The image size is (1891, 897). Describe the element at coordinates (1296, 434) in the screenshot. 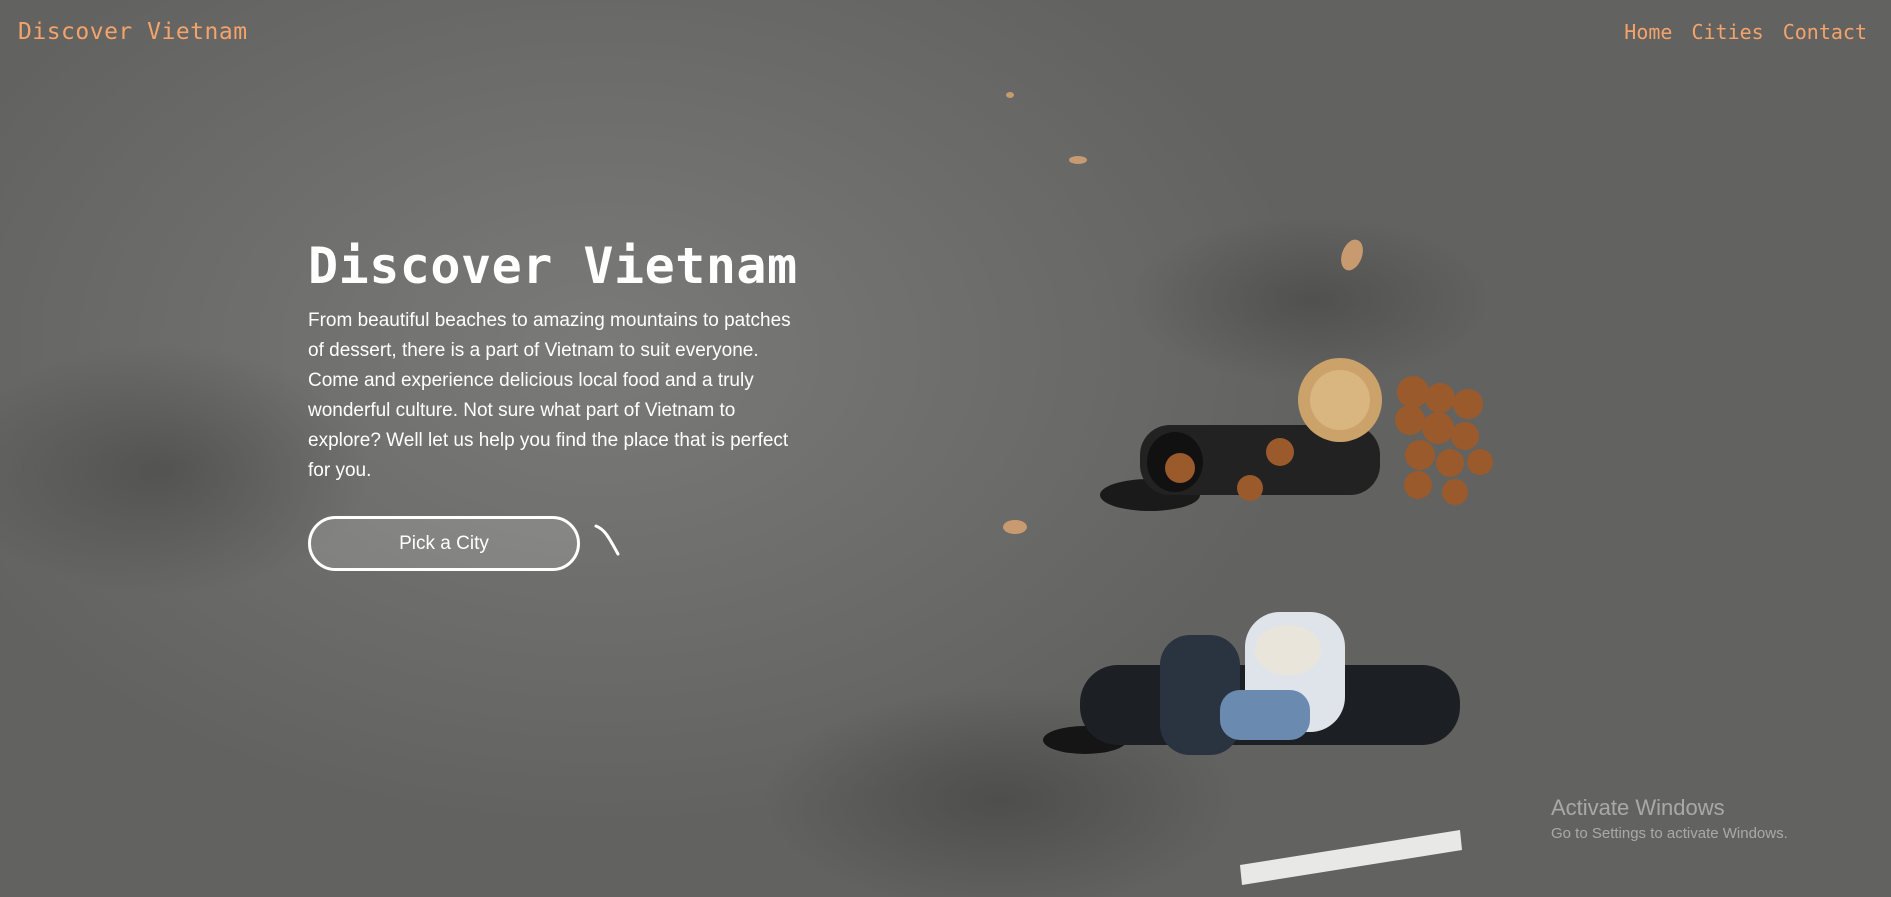

I see `motorbike-coconut-seller` at that location.